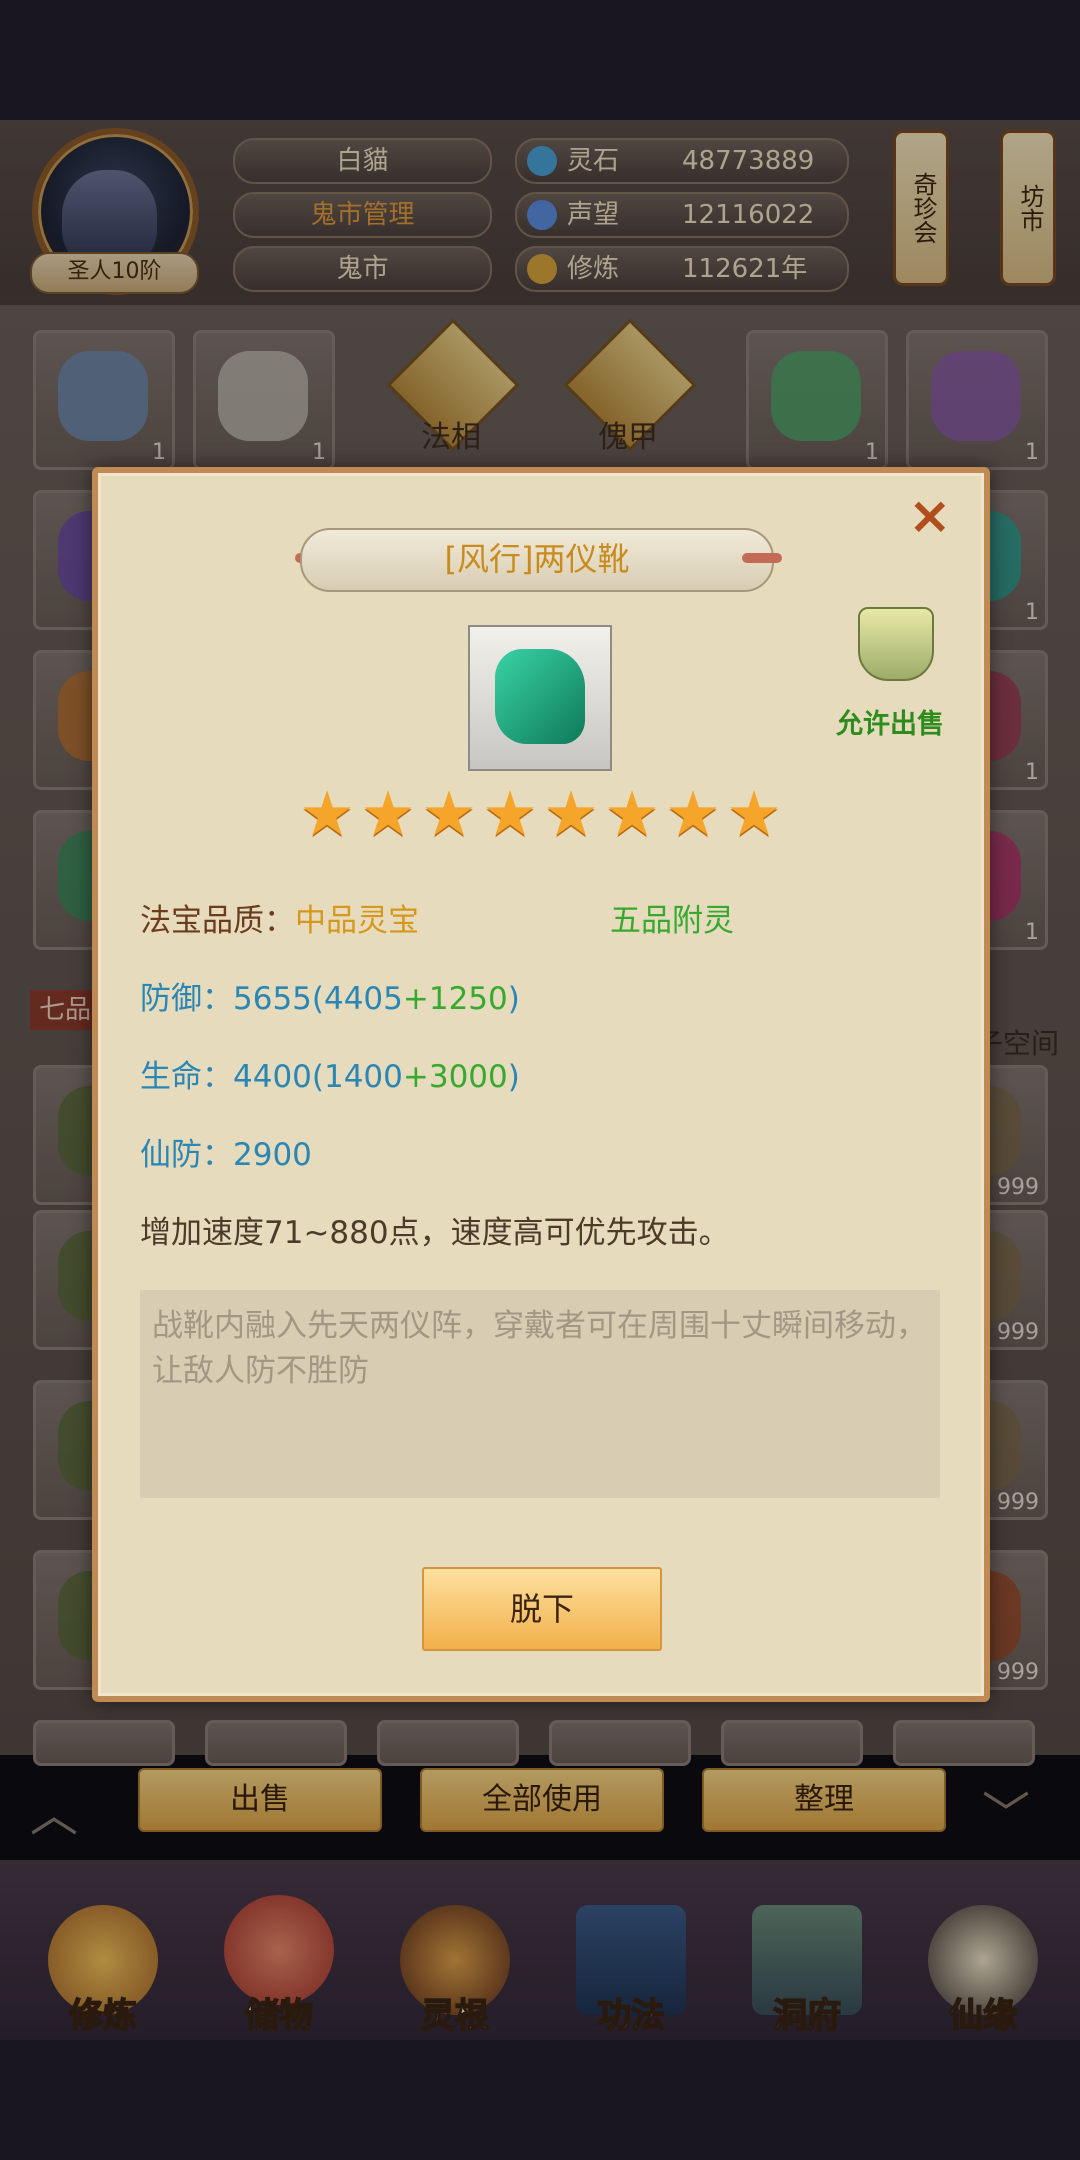 The image size is (1080, 2160). Describe the element at coordinates (890, 721) in the screenshot. I see `allow-sale-label: 允许出售` at that location.